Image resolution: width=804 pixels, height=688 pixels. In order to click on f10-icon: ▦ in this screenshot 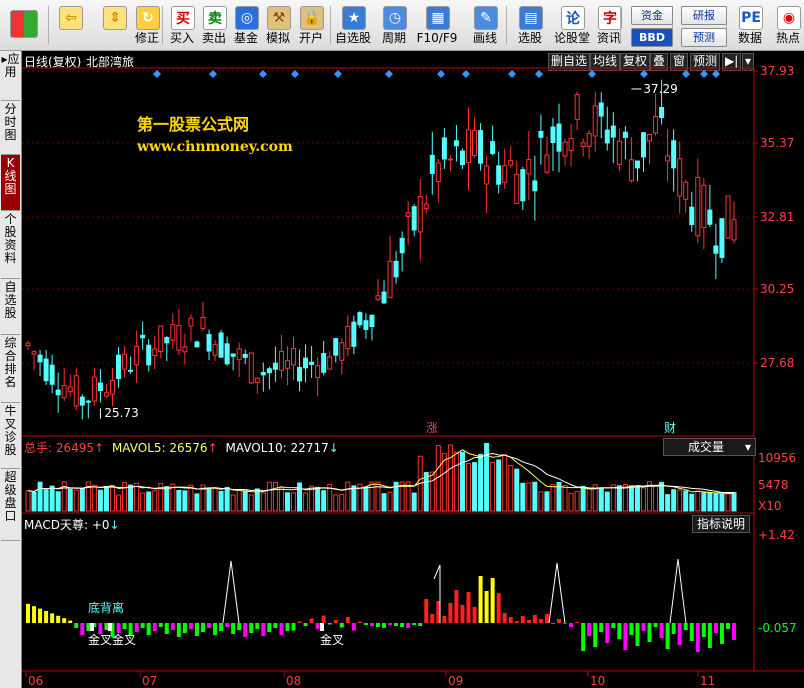, I will do `click(438, 18)`.